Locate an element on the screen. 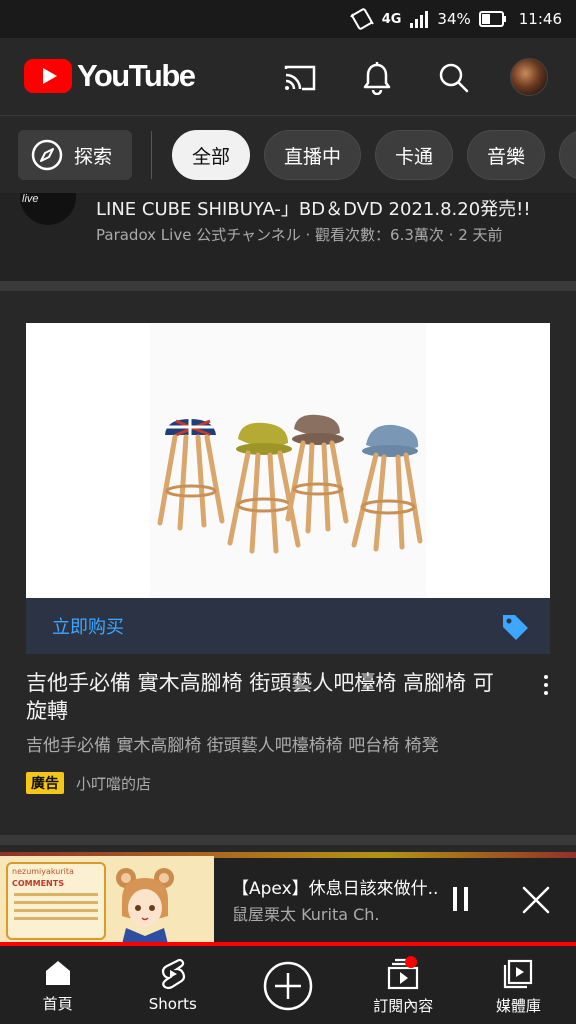 This screenshot has width=576, height=1024. clock: 11:46 is located at coordinates (540, 19).